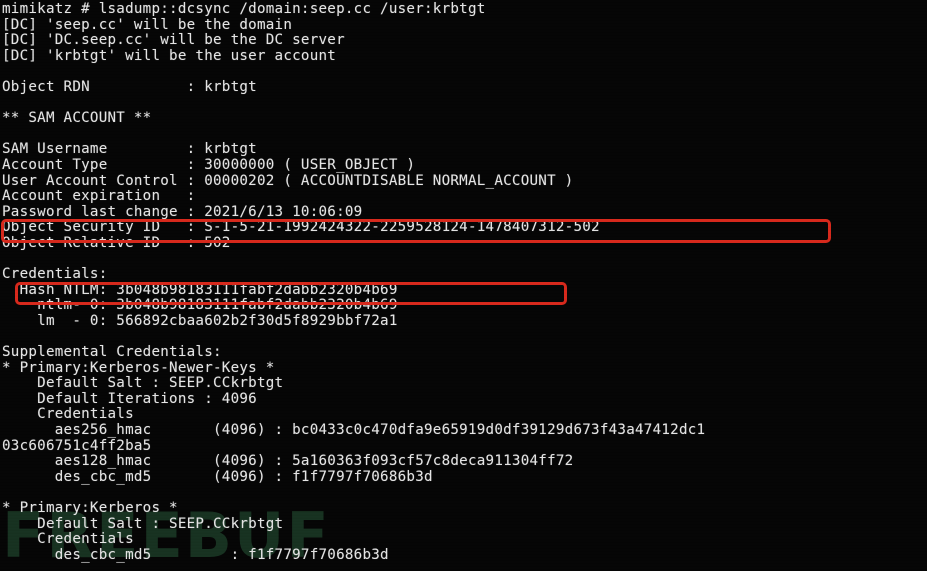  What do you see at coordinates (77, 118) in the screenshot?
I see `terminal-line-sam-account-header: ** SAM ACCOUNT **` at bounding box center [77, 118].